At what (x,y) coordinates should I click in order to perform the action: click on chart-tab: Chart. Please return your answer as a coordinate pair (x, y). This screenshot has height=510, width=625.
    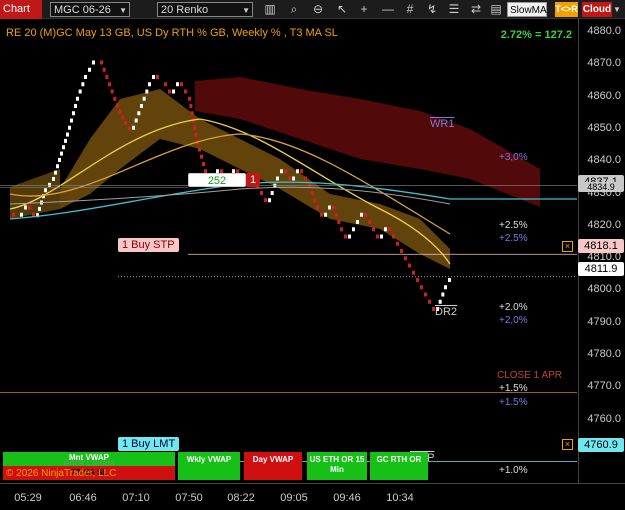
    Looking at the image, I should click on (21, 9).